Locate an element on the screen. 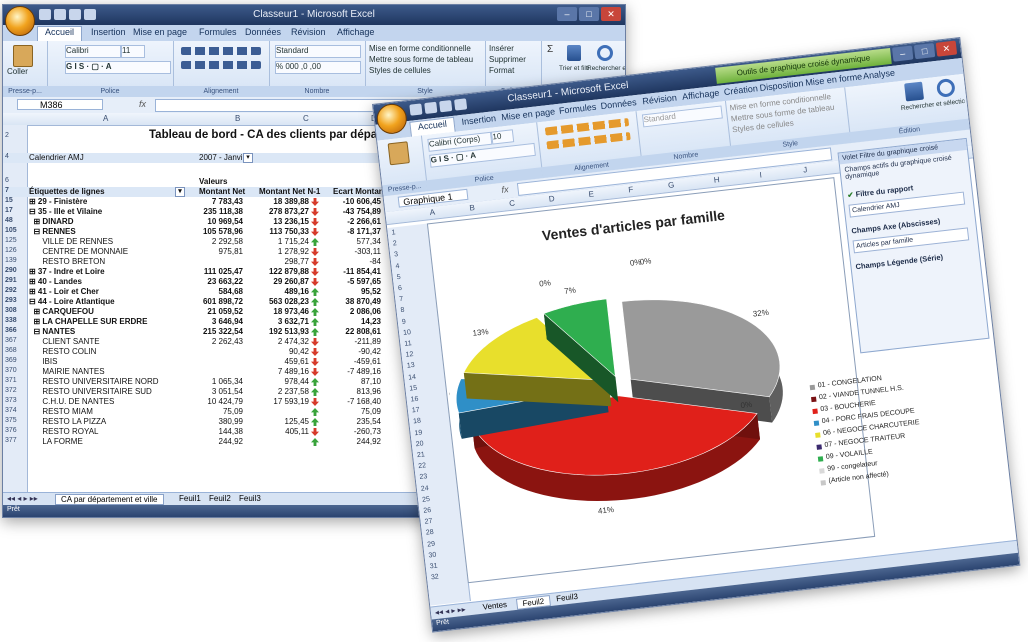  cell-montant-net-n1: 1 715,24 is located at coordinates (279, 241).